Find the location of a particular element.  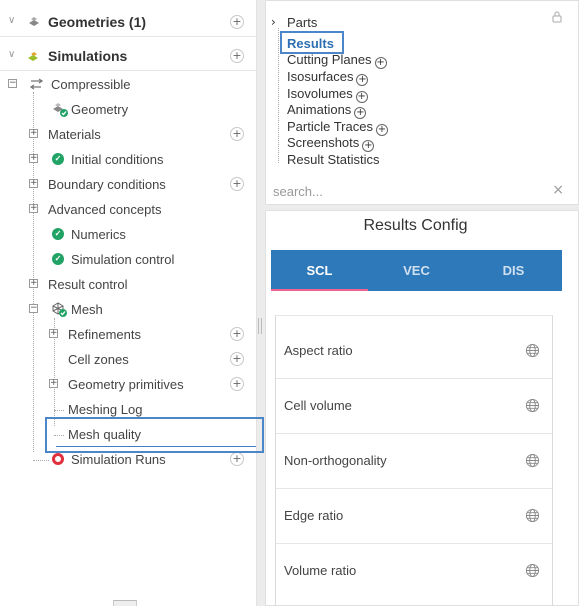

tree-item-initial-conditions-label: Initial conditions is located at coordinates (117, 159).